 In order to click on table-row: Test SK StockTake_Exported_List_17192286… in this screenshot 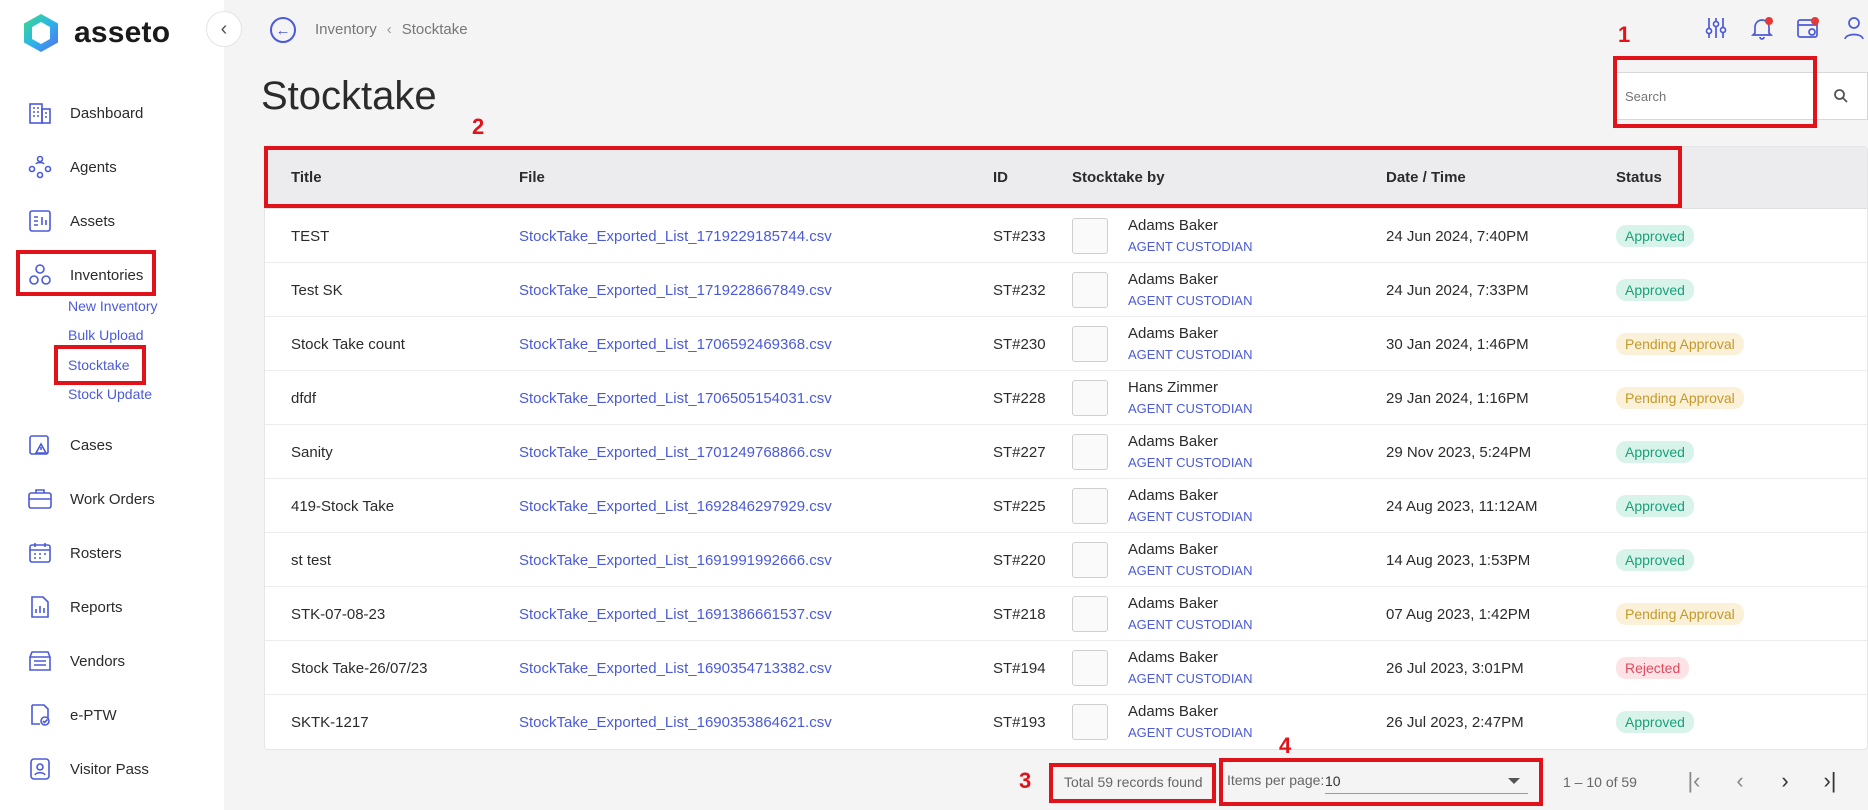, I will do `click(1066, 290)`.